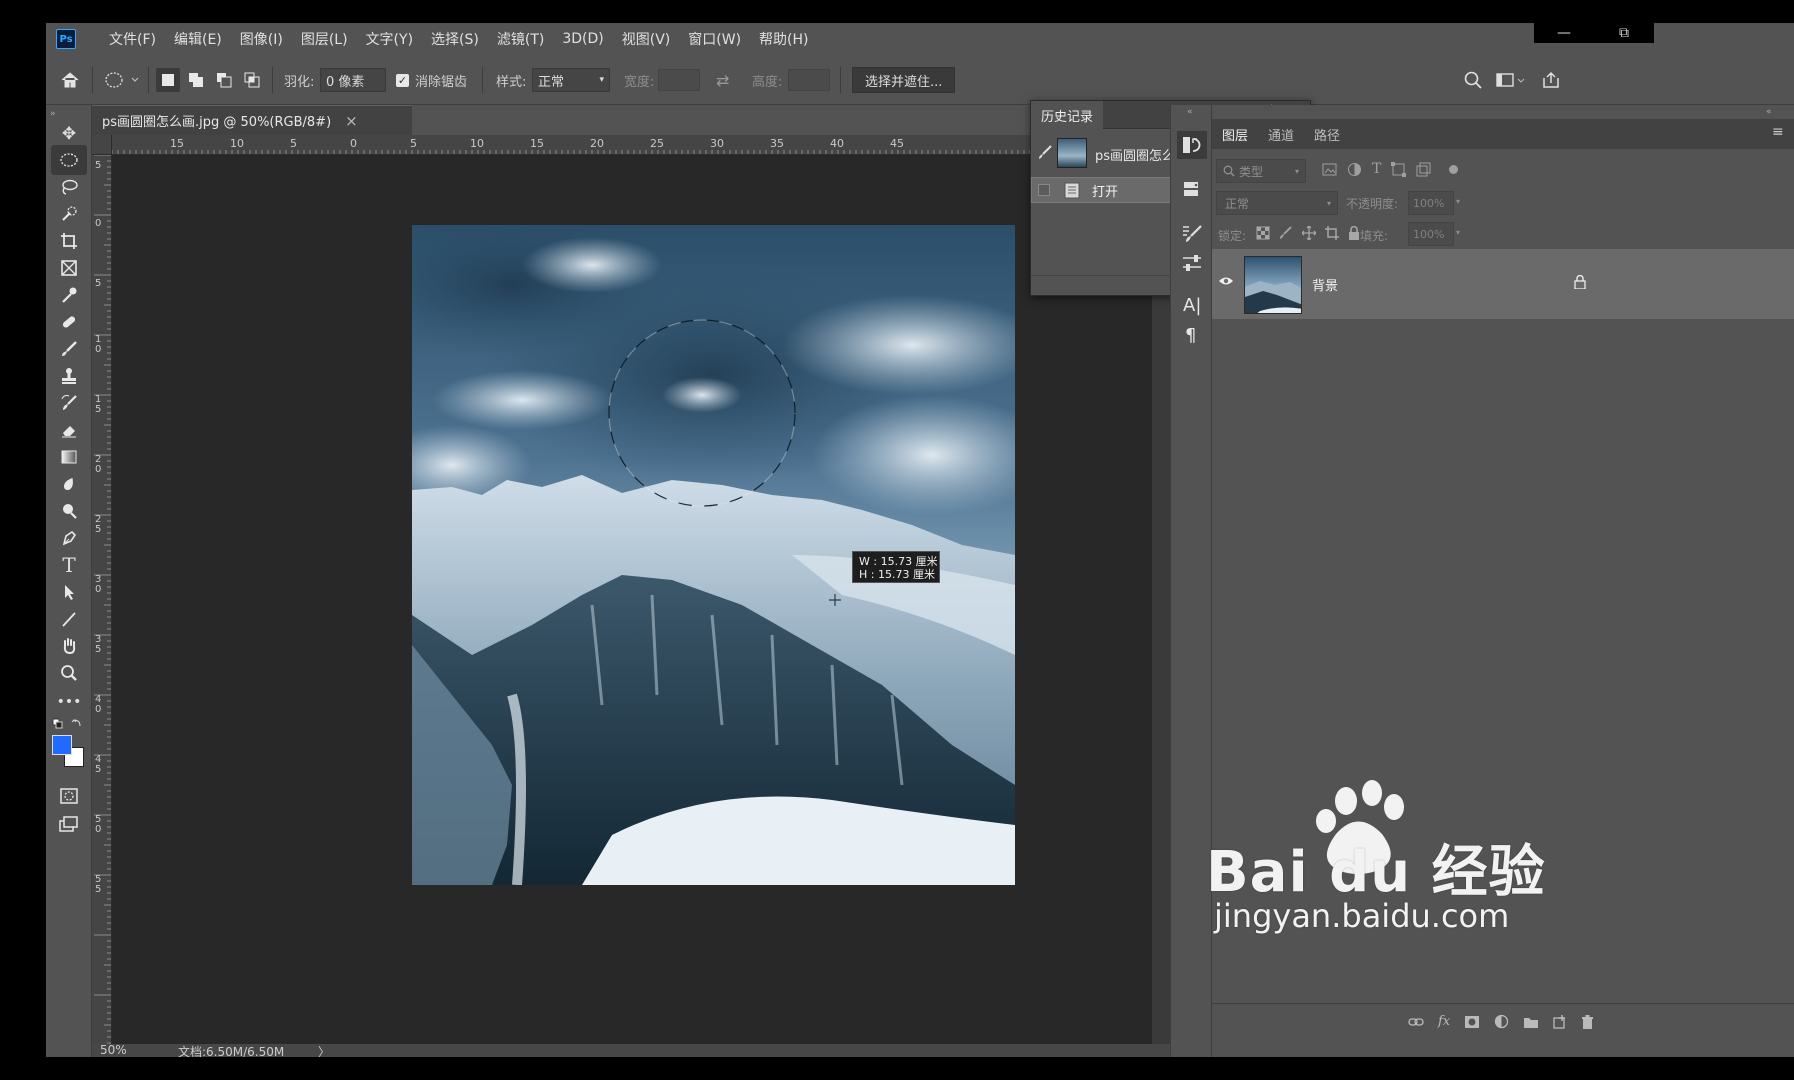 This screenshot has width=1794, height=1080. Describe the element at coordinates (69, 592) in the screenshot. I see `path-selection-tool-icon` at that location.